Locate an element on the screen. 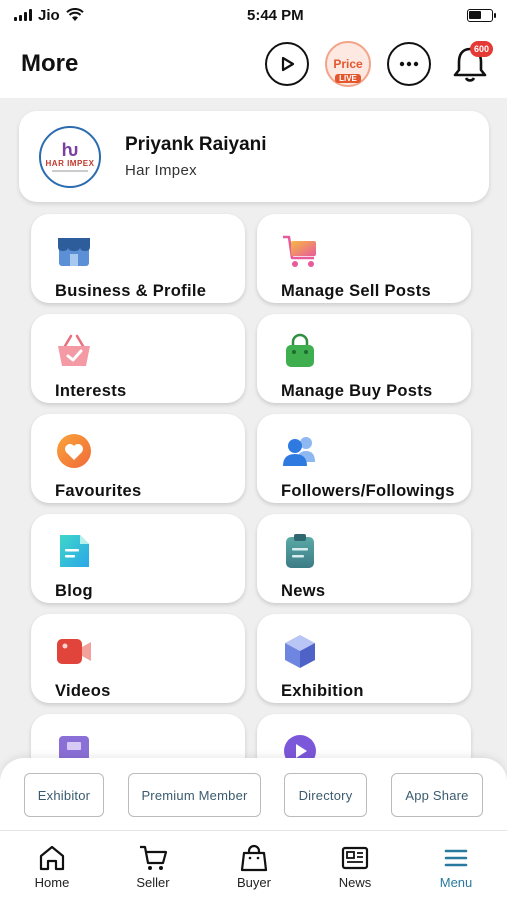 This screenshot has width=507, height=900. tile-label: Interests is located at coordinates (91, 391).